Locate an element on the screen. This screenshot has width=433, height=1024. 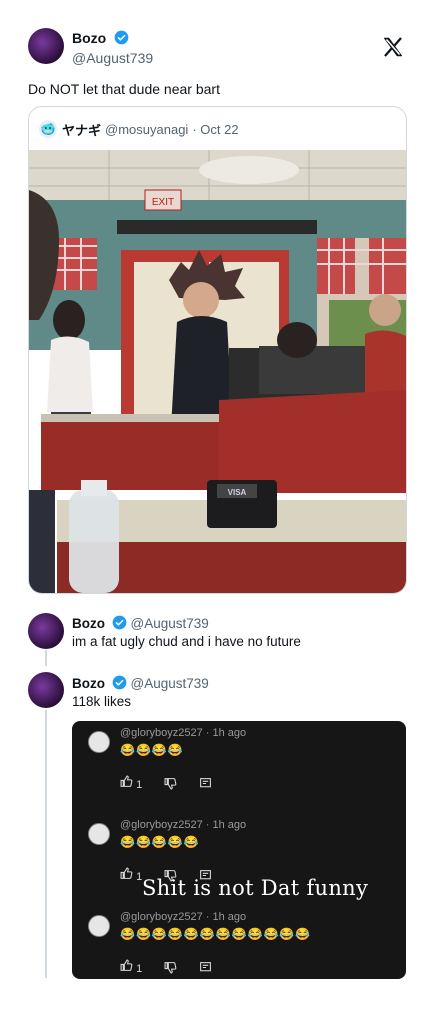
reply1-avatar is located at coordinates (46, 631).